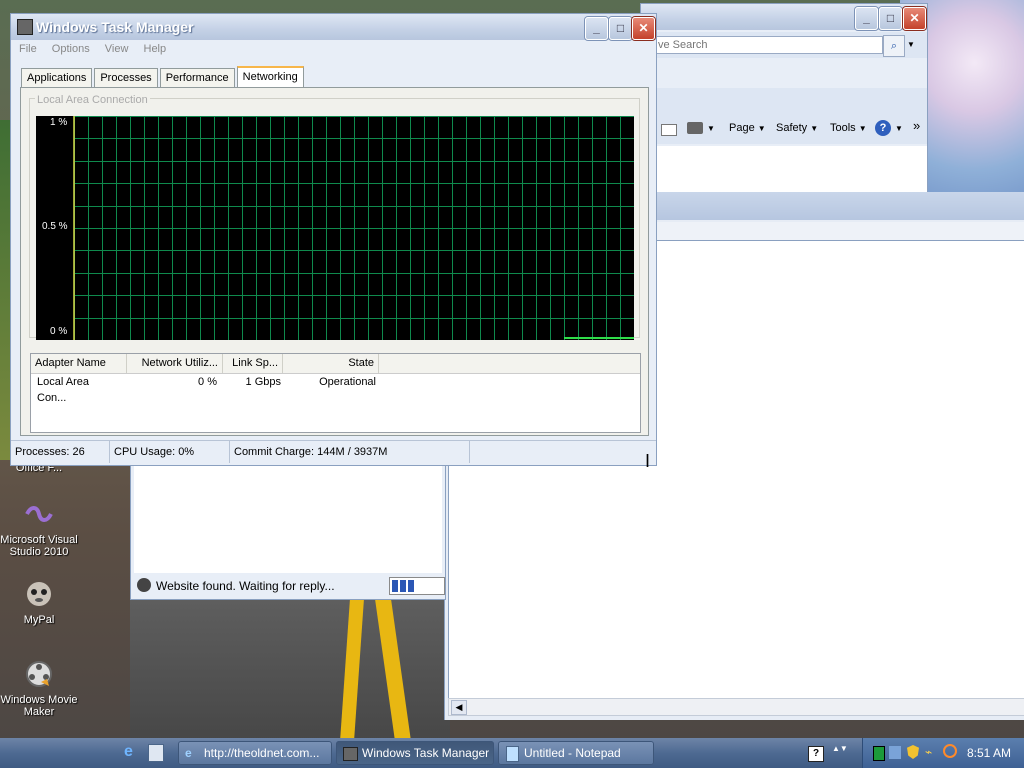 The image size is (1024, 768). Describe the element at coordinates (39, 546) in the screenshot. I see `desktop-icon-label: Microsoft Visual Studio 2010` at that location.